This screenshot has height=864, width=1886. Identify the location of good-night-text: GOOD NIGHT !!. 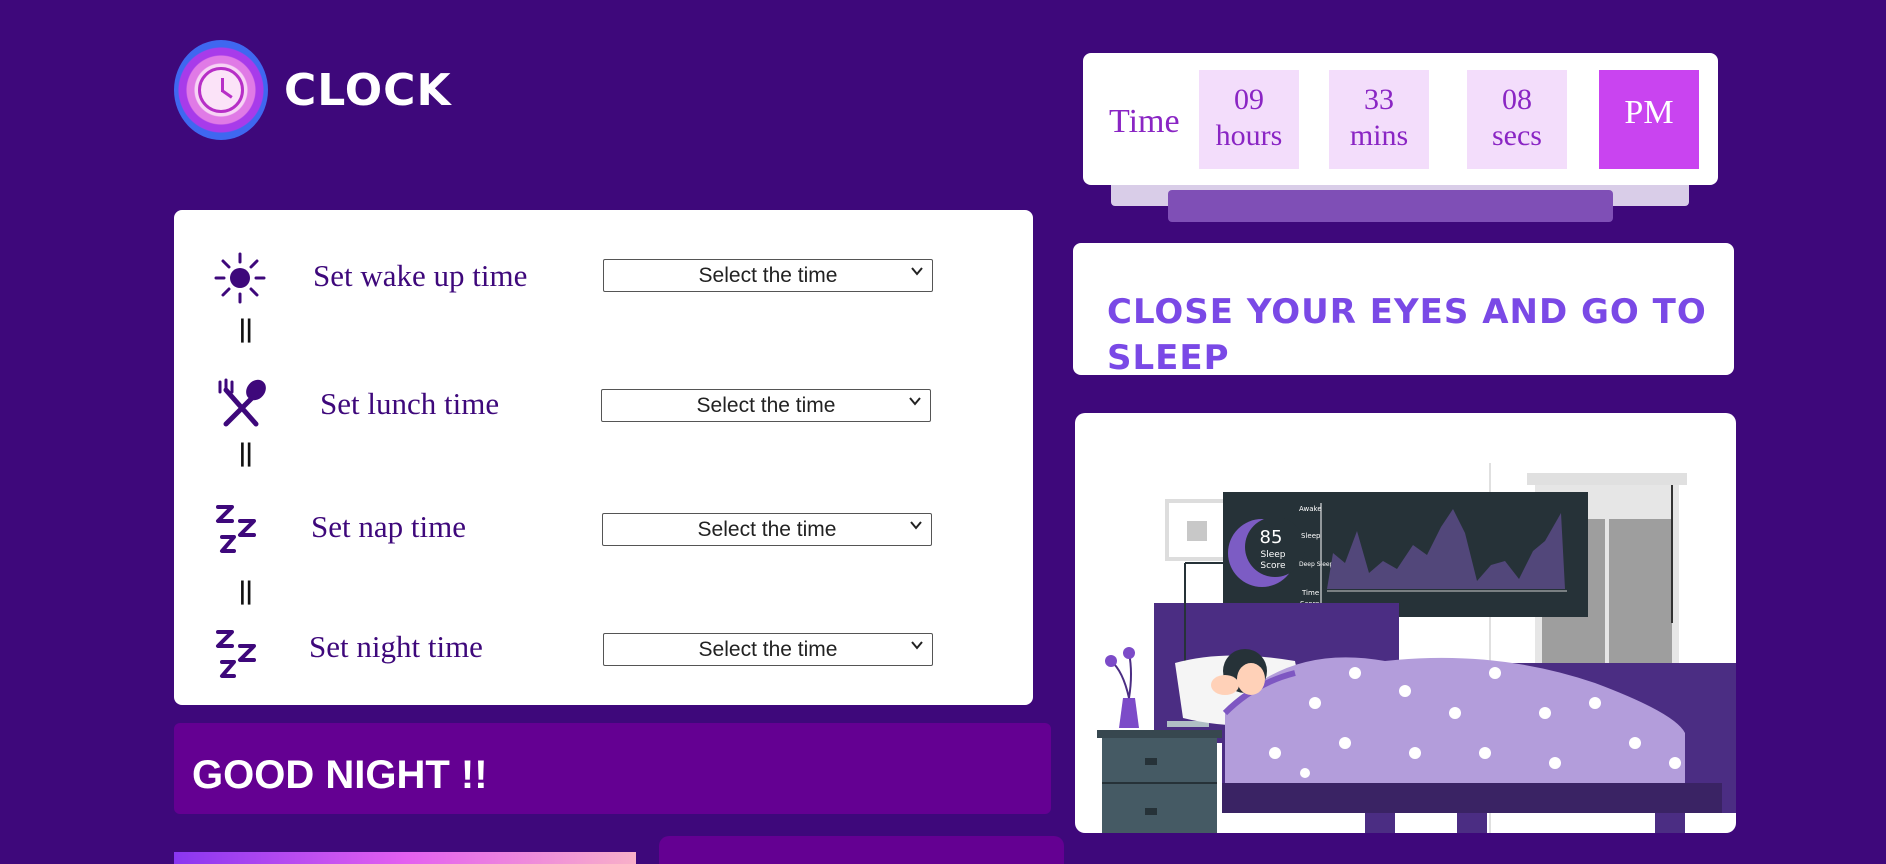
(340, 775).